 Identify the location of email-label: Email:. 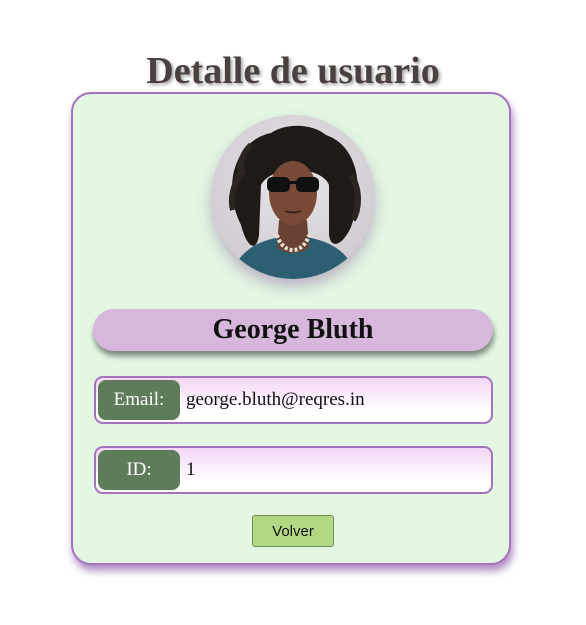
(139, 400).